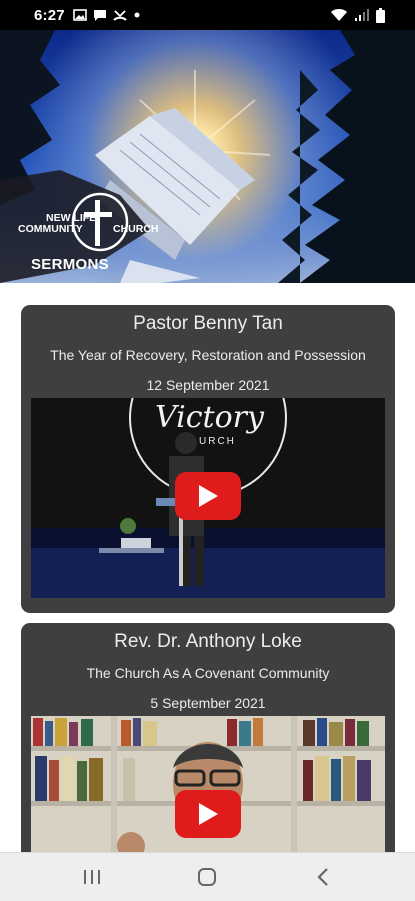 Image resolution: width=415 pixels, height=901 pixels. What do you see at coordinates (209, 417) in the screenshot?
I see `thumbnail-logo-text: Victory` at bounding box center [209, 417].